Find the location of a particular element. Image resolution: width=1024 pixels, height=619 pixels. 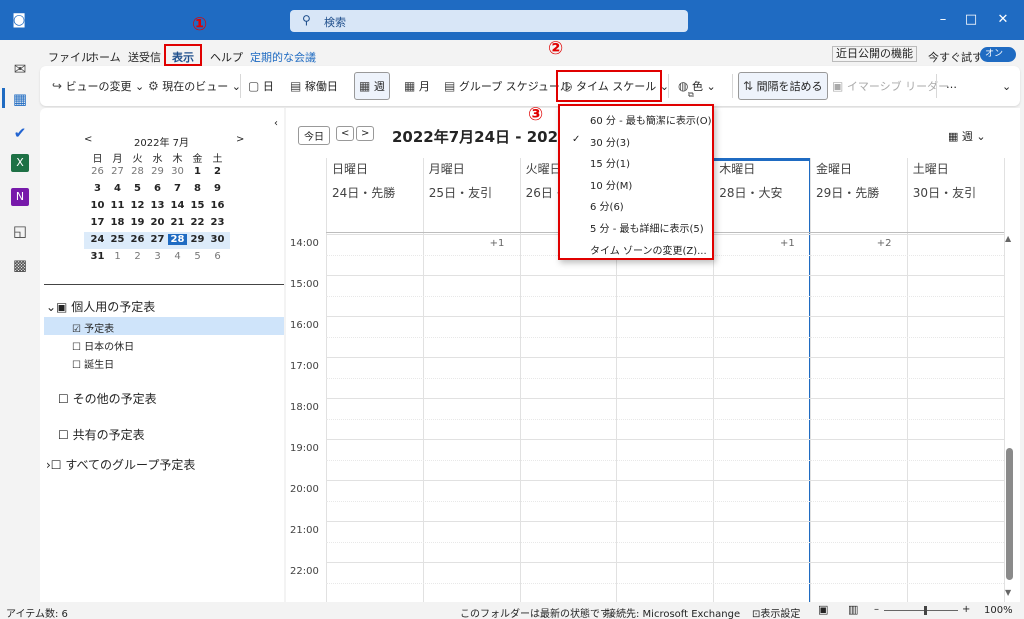

tab-home: ホーム is located at coordinates (104, 57).